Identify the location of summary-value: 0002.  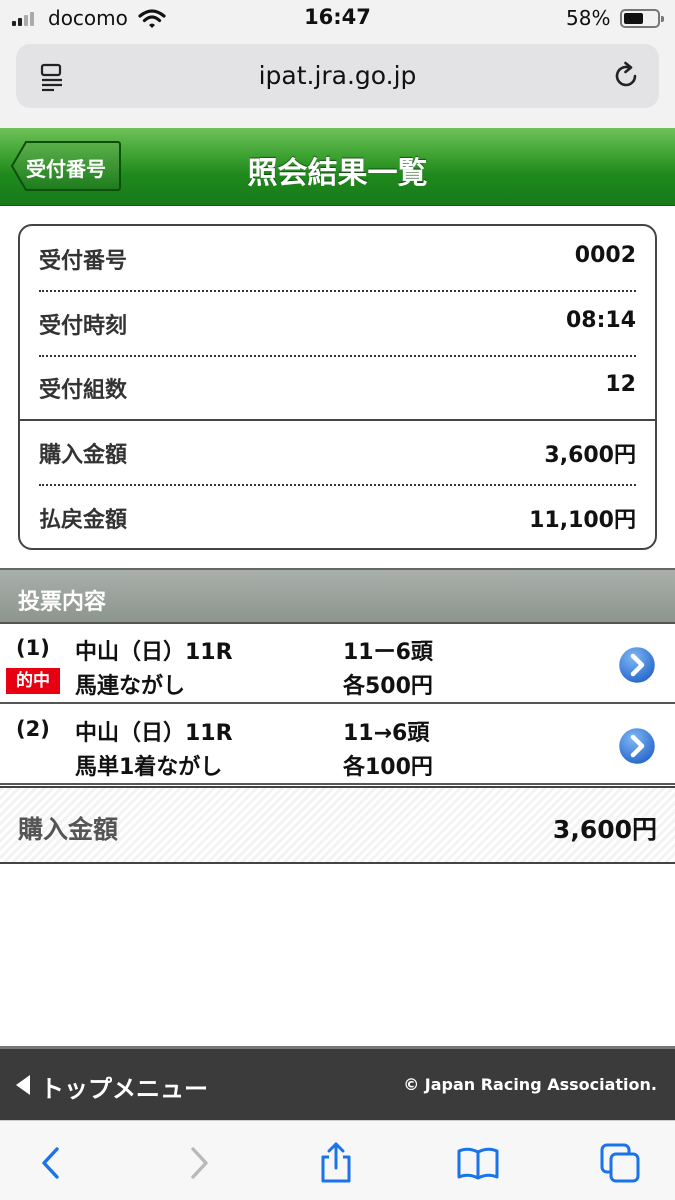
(605, 255).